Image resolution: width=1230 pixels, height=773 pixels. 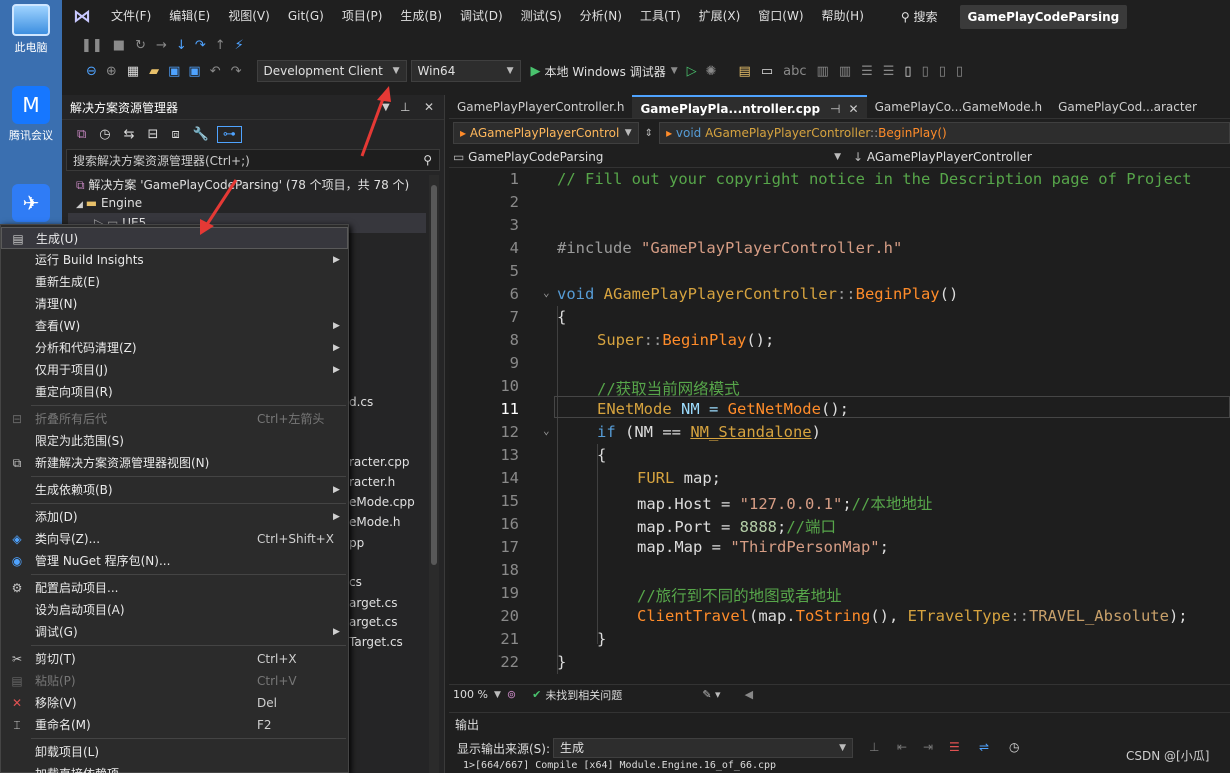 What do you see at coordinates (1127, 106) in the screenshot?
I see `tab-character: GamePlayCod...aracter` at bounding box center [1127, 106].